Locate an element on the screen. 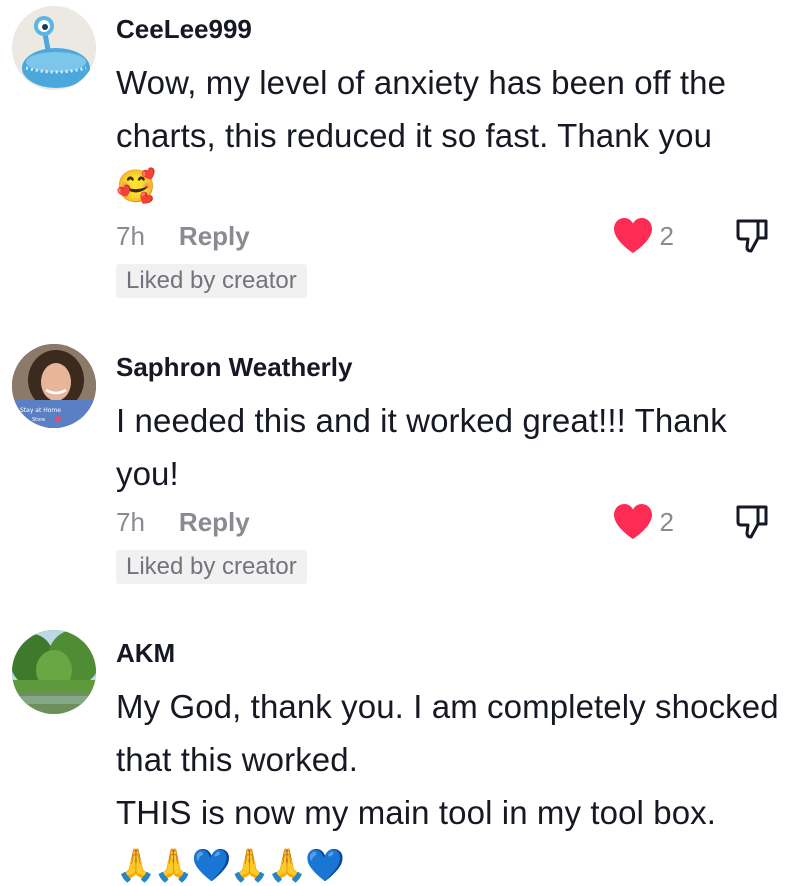  smiling-face-hearts-icon: 🥰 is located at coordinates (136, 186).